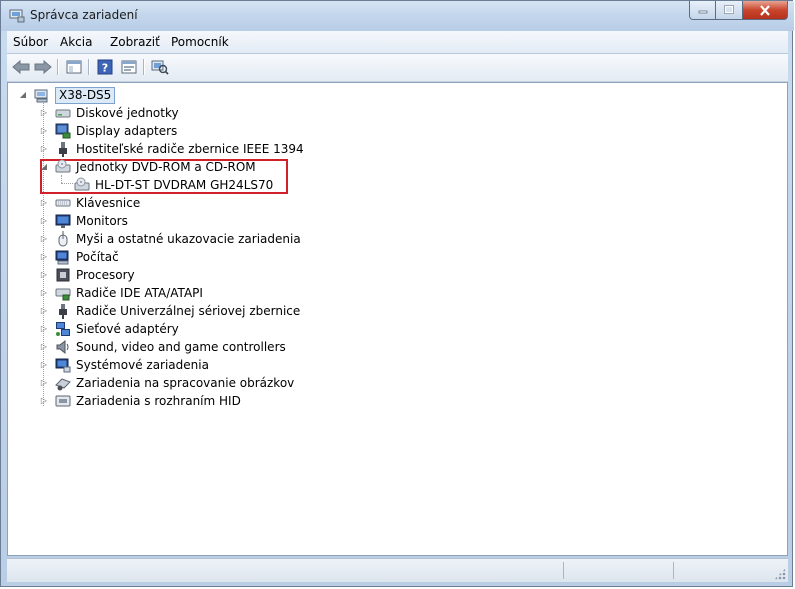  I want to click on disk-drive-icon, so click(63, 113).